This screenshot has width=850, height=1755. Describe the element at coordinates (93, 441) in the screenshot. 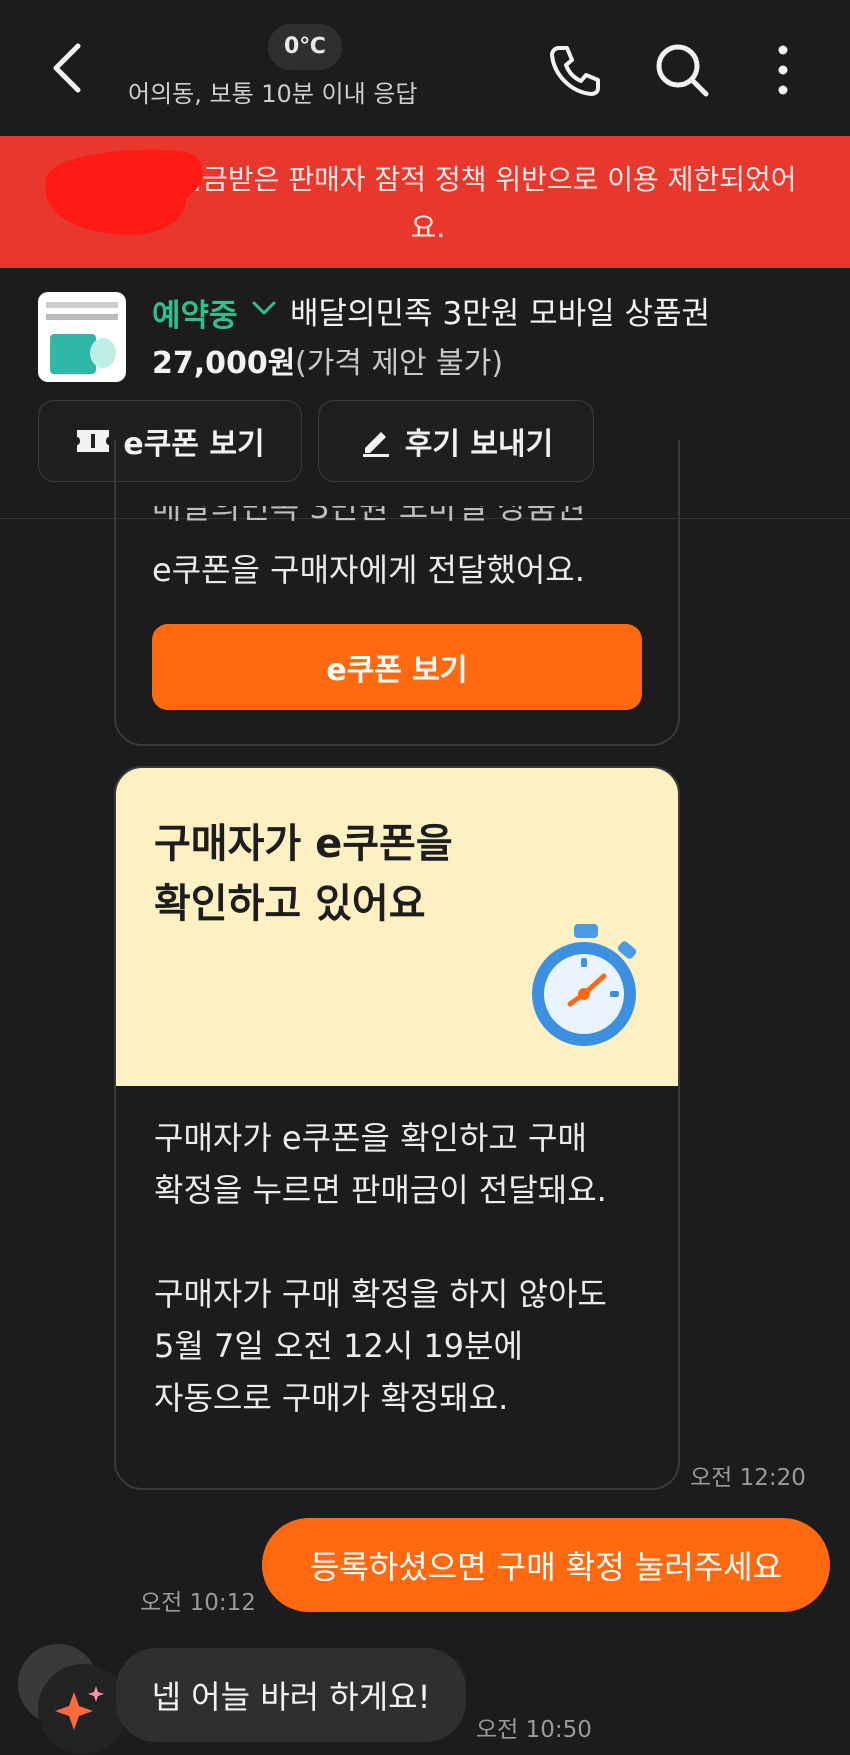

I see `ticket-icon` at that location.